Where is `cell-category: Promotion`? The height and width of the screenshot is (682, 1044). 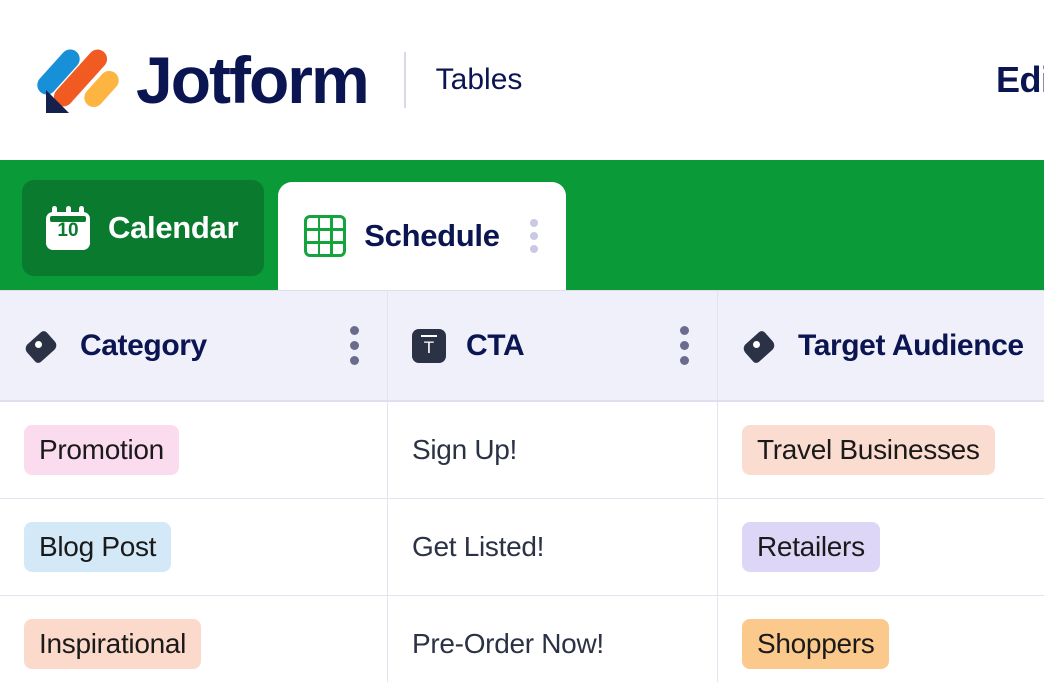 cell-category: Promotion is located at coordinates (194, 450).